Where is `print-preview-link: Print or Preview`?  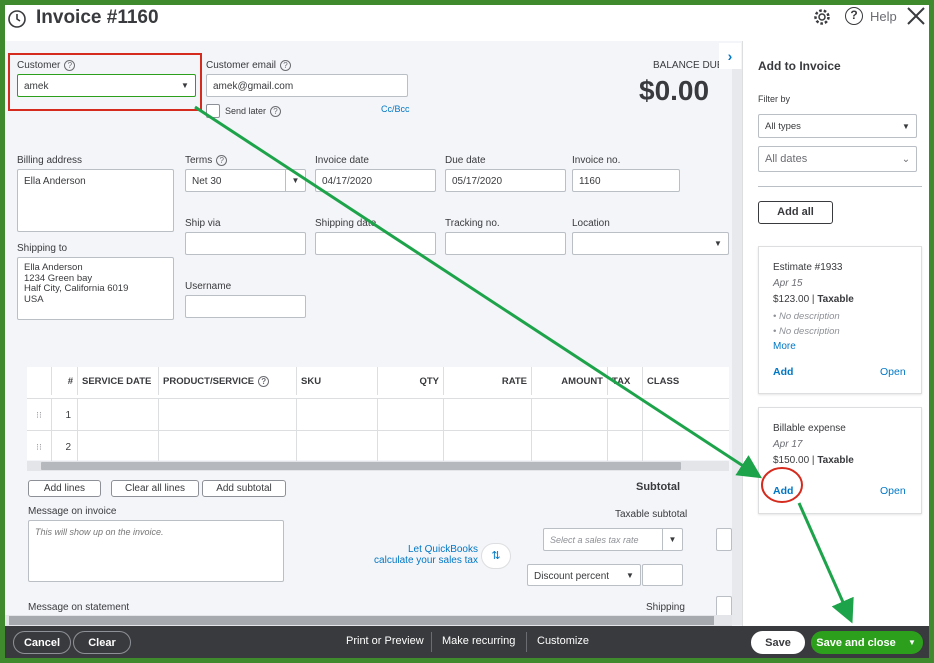
print-preview-link: Print or Preview is located at coordinates (385, 641).